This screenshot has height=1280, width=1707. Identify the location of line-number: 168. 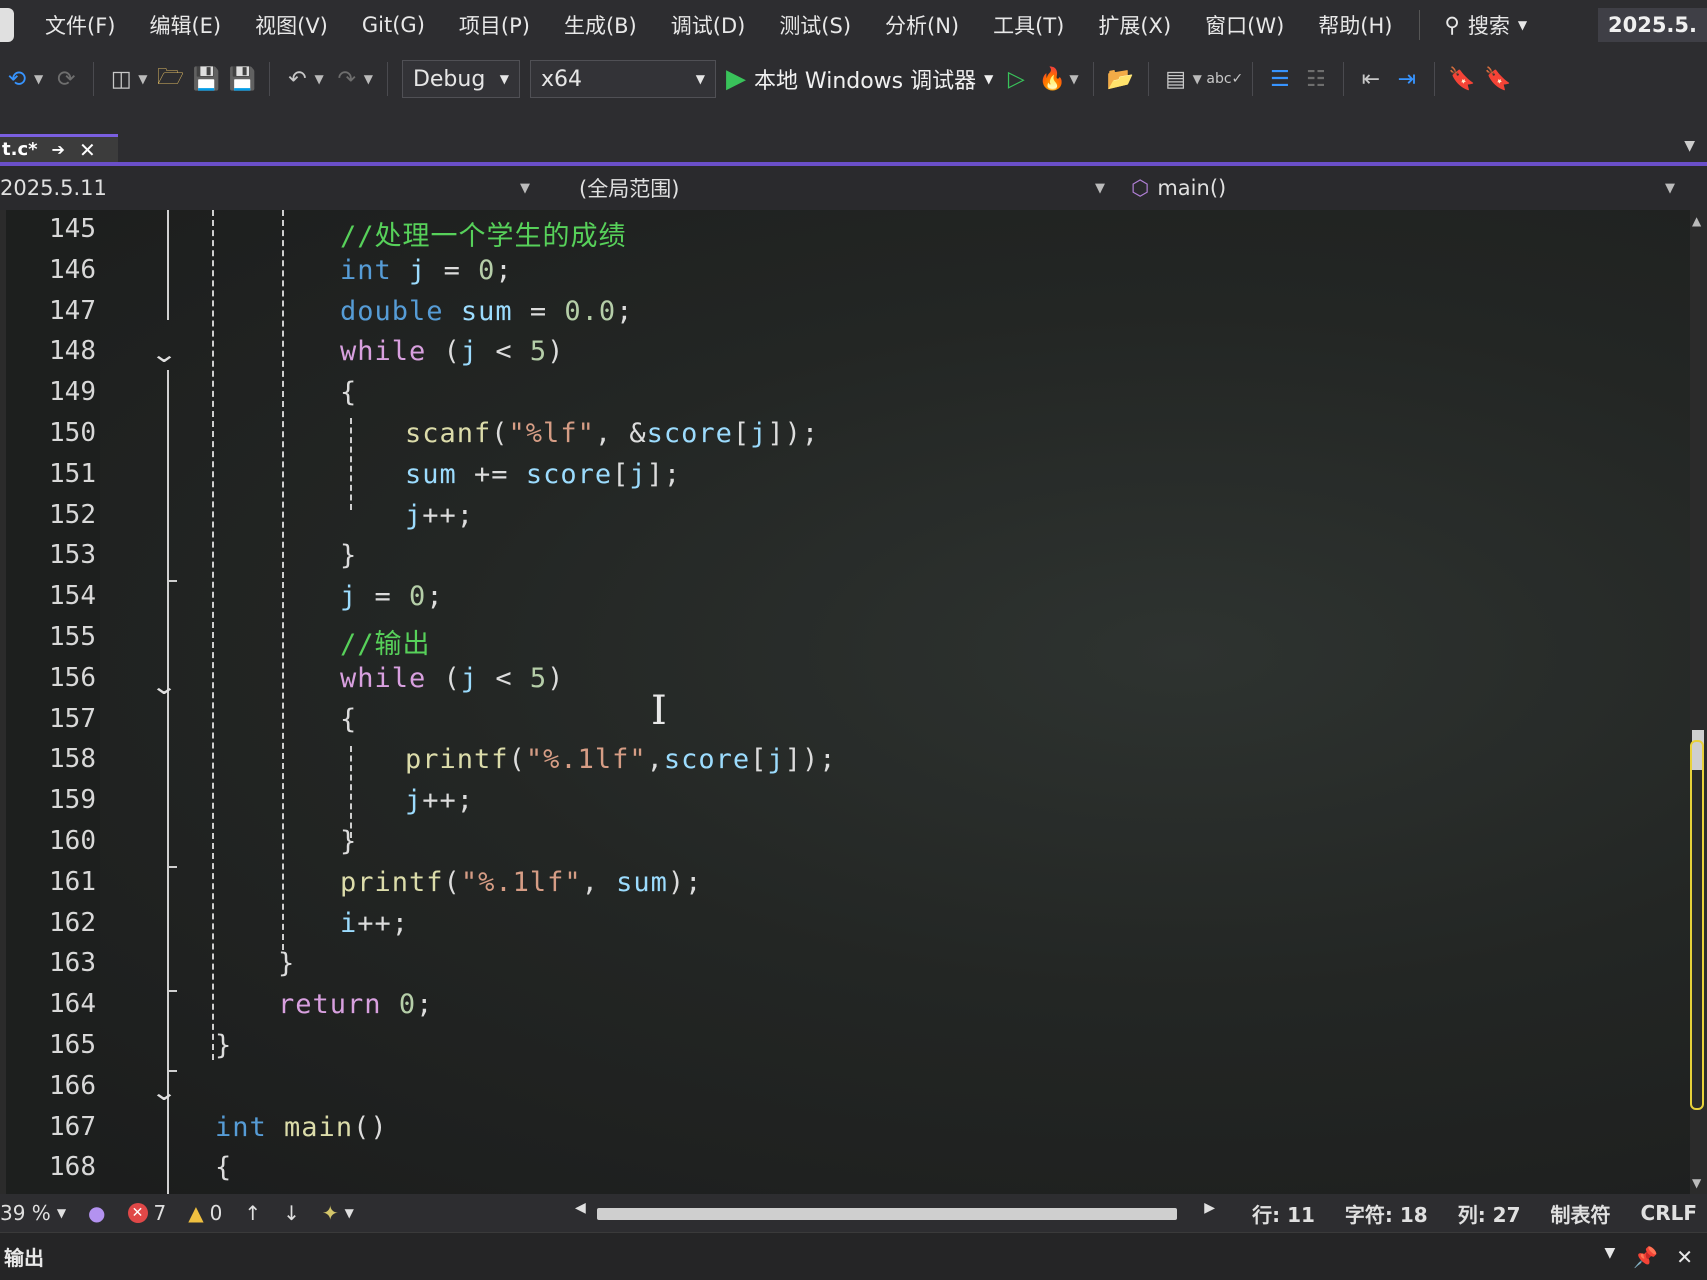
(72, 1167).